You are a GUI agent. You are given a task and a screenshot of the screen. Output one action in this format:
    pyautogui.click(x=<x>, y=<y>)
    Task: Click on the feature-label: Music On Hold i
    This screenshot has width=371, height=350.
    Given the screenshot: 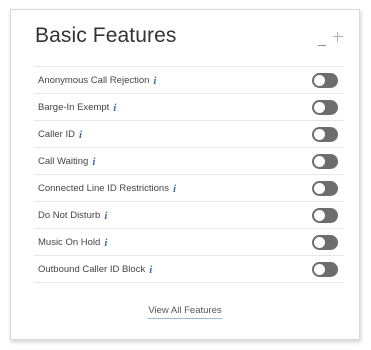 What is the action you would take?
    pyautogui.click(x=73, y=243)
    